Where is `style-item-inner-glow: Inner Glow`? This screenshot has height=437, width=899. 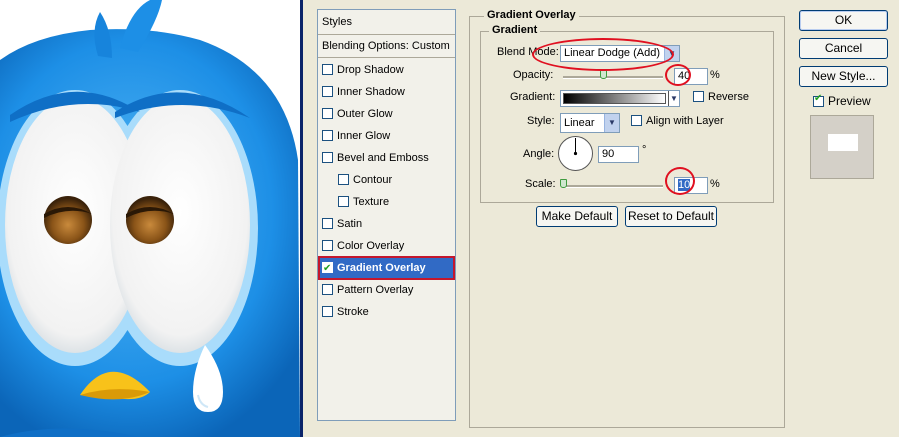
style-item-inner-glow: Inner Glow is located at coordinates (386, 136).